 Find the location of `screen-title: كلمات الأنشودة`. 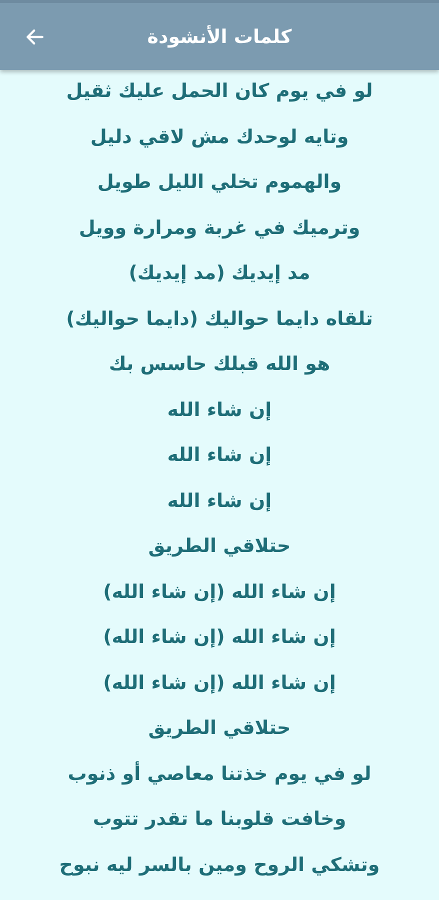

screen-title: كلمات الأنشودة is located at coordinates (219, 37).